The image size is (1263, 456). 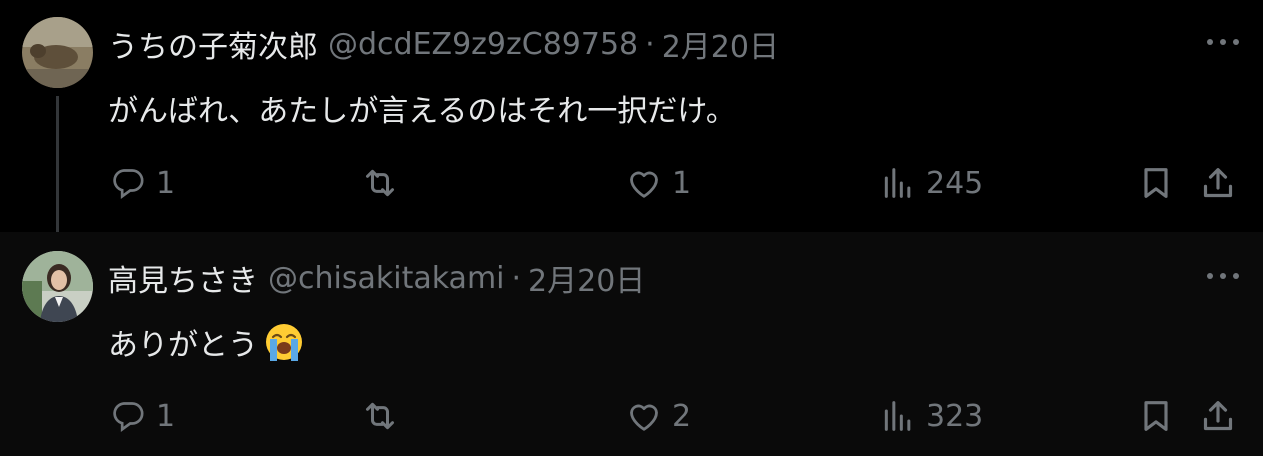 I want to click on user-handle: @chisakitakami, so click(x=386, y=278).